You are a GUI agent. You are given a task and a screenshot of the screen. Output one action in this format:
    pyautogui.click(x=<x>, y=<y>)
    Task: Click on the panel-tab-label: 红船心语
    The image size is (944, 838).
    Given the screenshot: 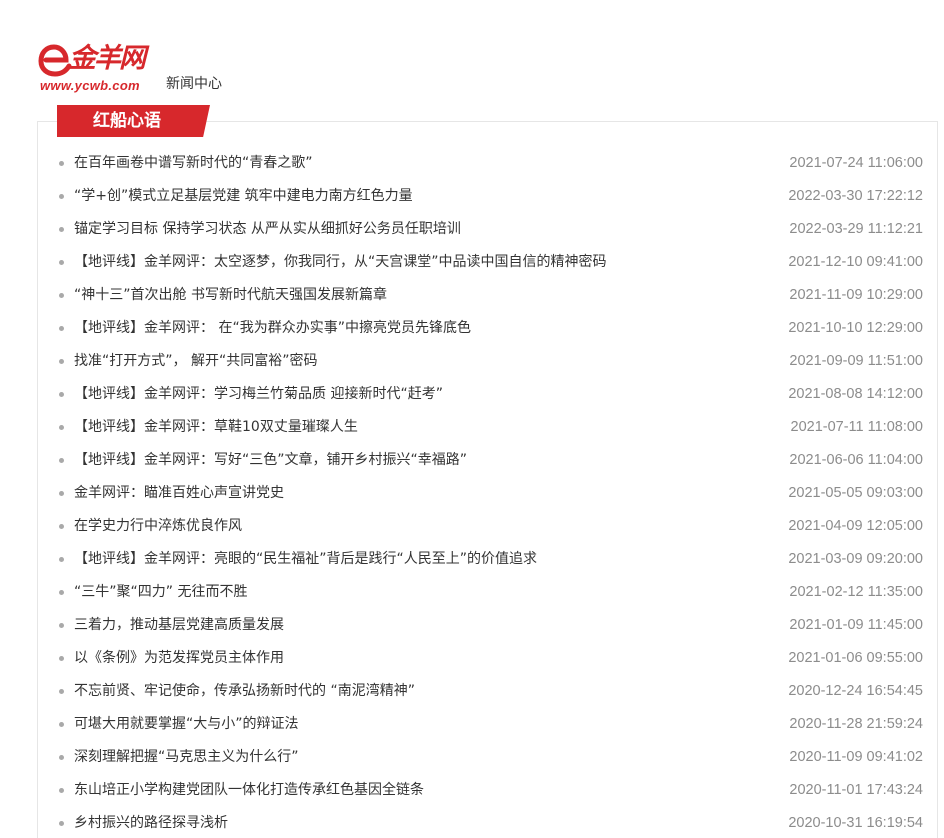 What is the action you would take?
    pyautogui.click(x=127, y=121)
    